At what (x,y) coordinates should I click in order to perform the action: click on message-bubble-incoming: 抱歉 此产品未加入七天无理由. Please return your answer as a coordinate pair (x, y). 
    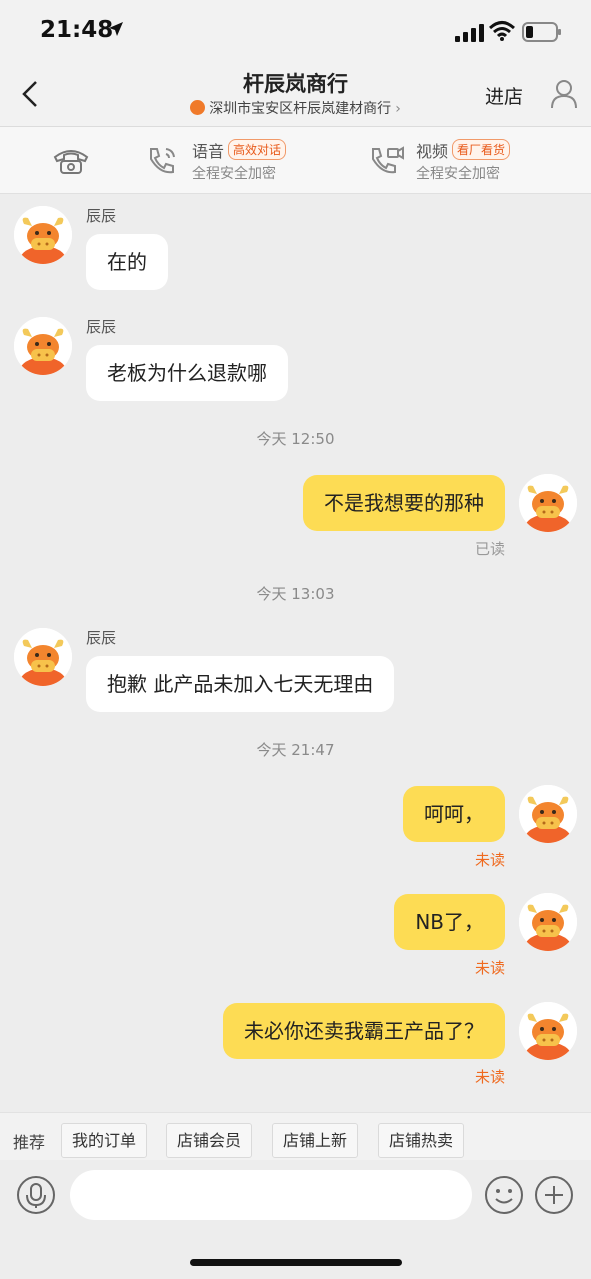
    Looking at the image, I should click on (240, 684).